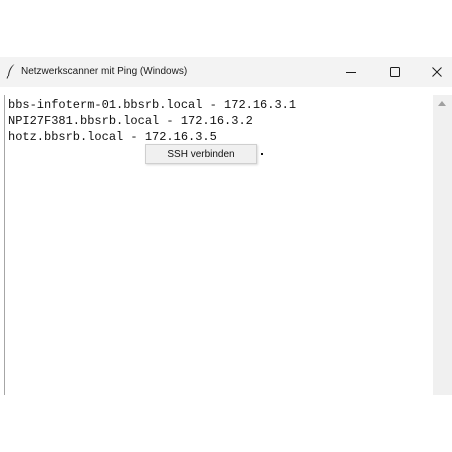  I want to click on feather-icon, so click(11, 71).